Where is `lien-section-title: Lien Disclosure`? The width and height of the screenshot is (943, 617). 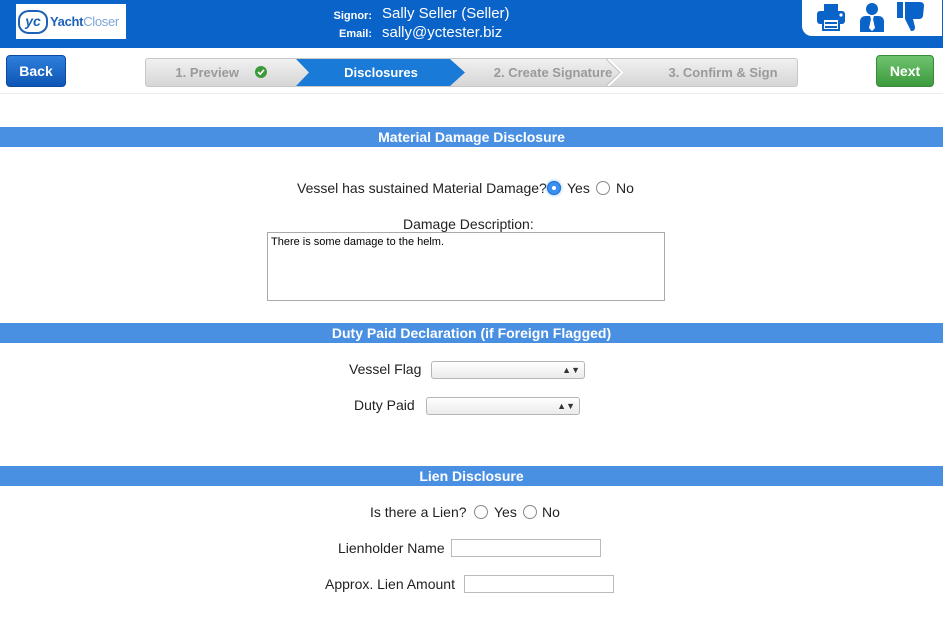
lien-section-title: Lien Disclosure is located at coordinates (471, 476).